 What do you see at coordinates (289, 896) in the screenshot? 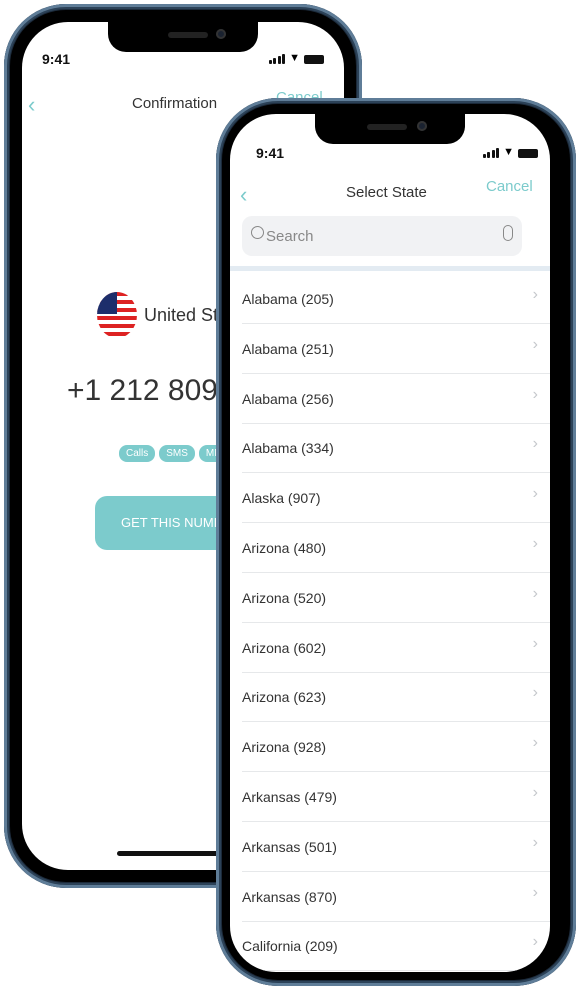
I see `state-label: Arkansas (870)` at bounding box center [289, 896].